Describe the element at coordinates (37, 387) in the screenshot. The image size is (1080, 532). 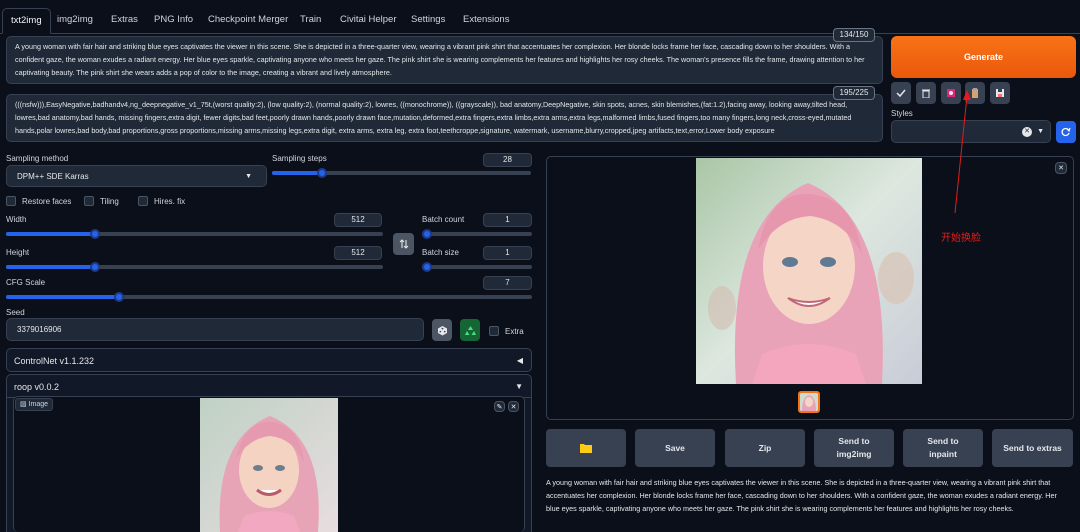
I see `roop-title: roop v0.0.2` at that location.